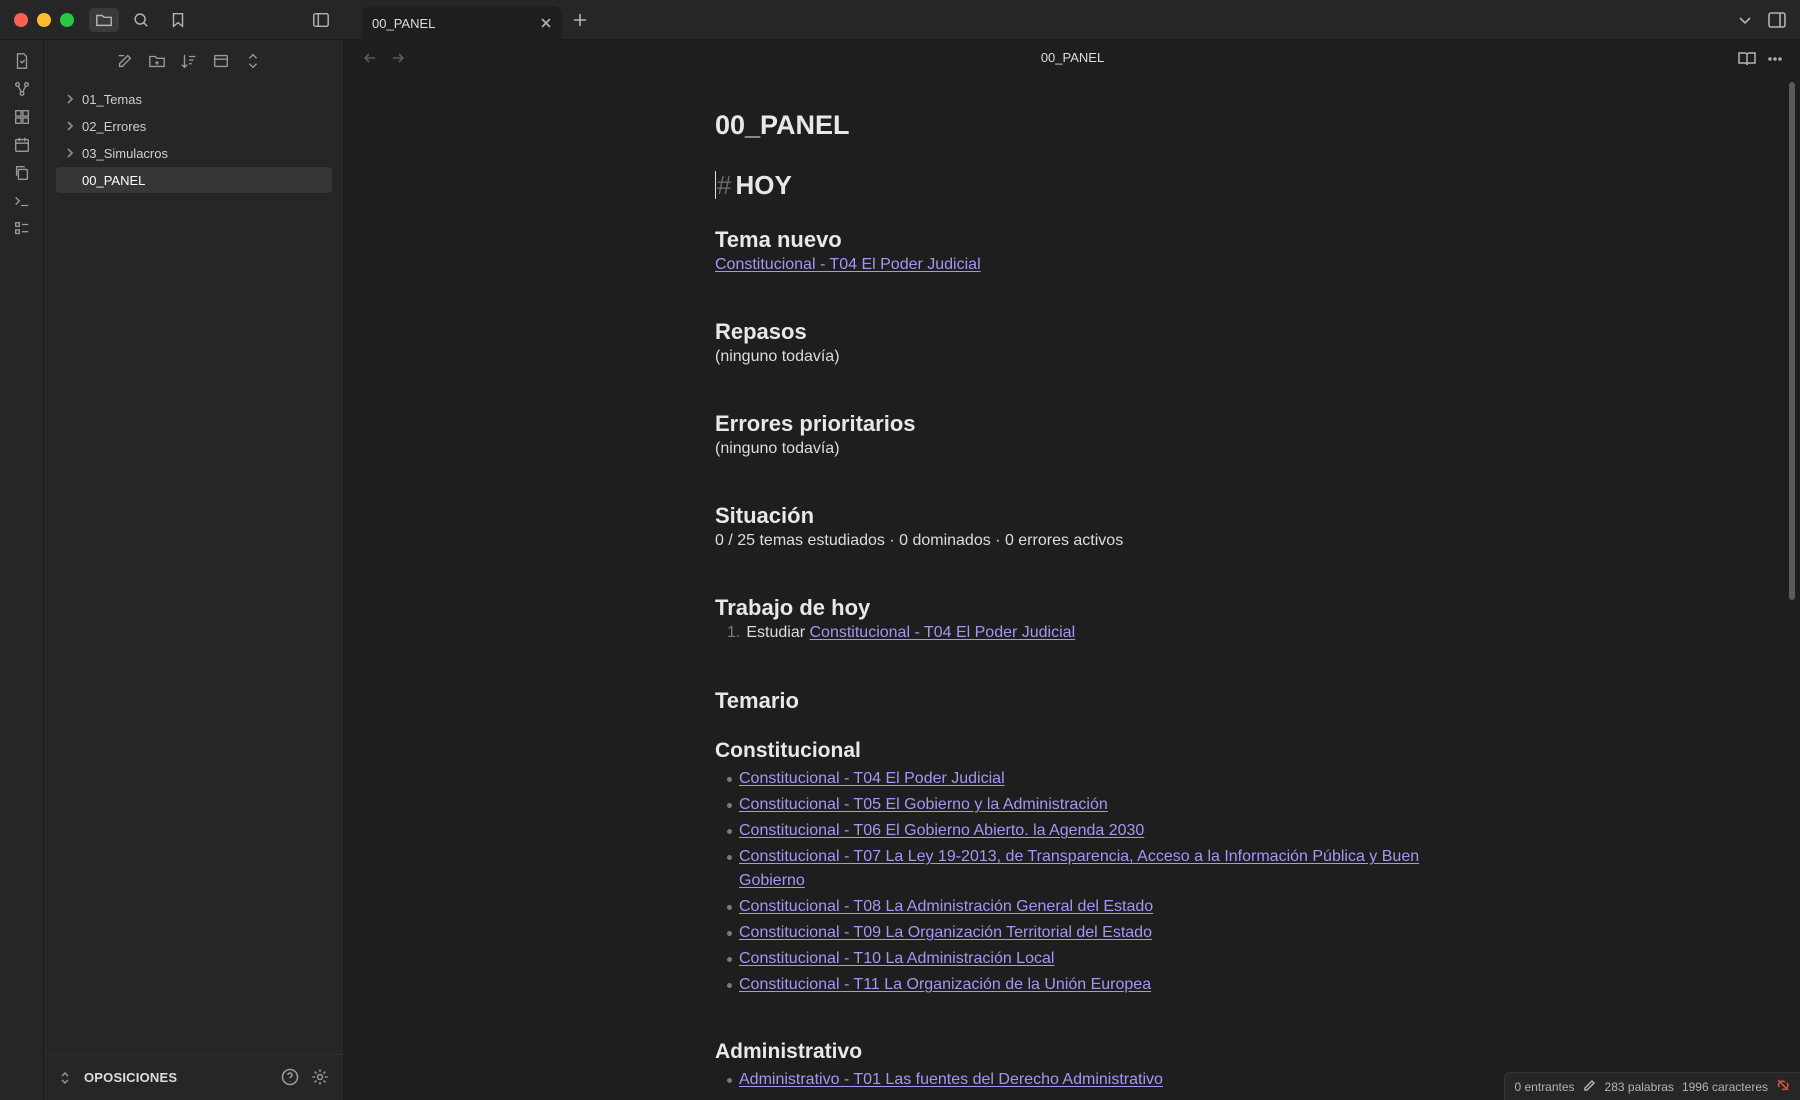 Image resolution: width=1800 pixels, height=1100 pixels. I want to click on reading-view-button, so click(1747, 59).